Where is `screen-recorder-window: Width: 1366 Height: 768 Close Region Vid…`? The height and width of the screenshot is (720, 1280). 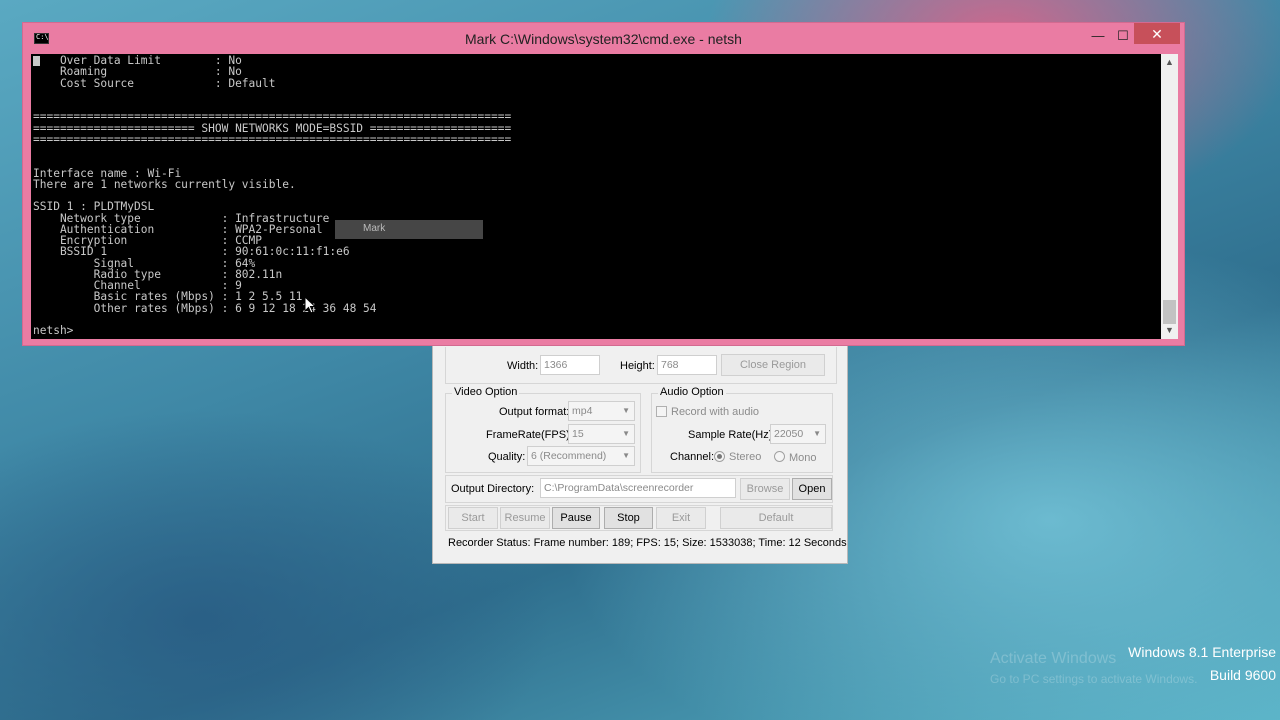 screen-recorder-window: Width: 1366 Height: 768 Close Region Vid… is located at coordinates (640, 452).